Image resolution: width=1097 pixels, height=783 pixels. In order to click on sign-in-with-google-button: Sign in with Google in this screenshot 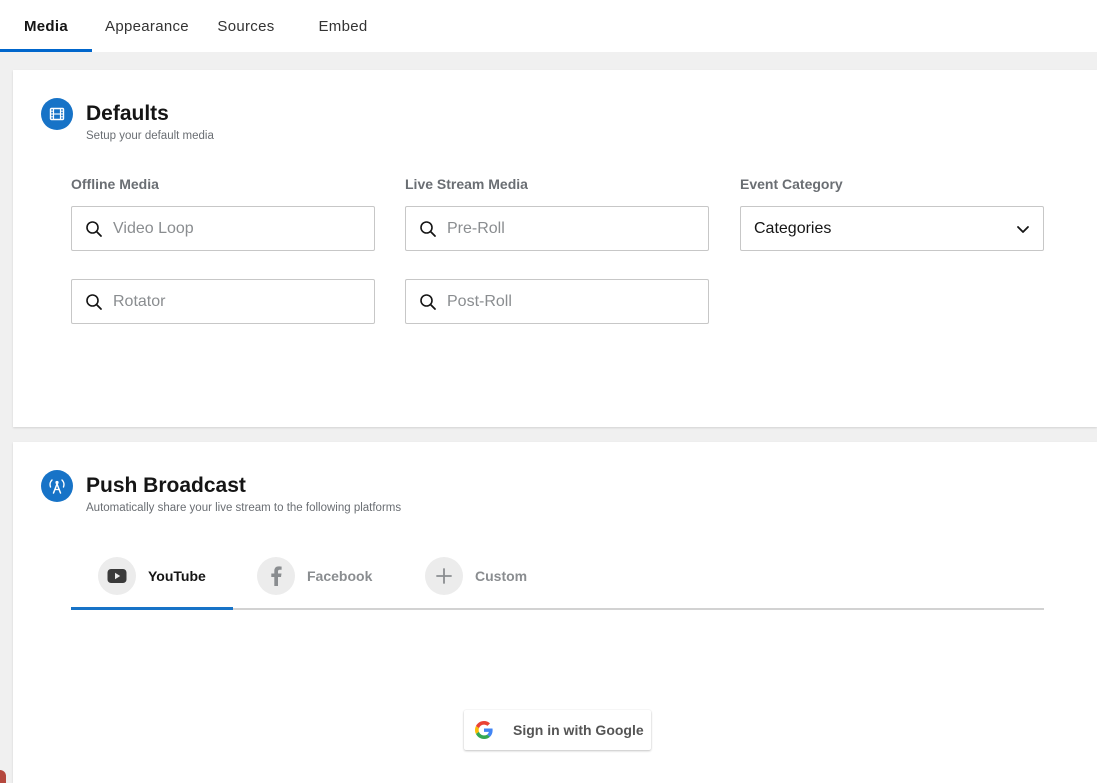, I will do `click(557, 730)`.